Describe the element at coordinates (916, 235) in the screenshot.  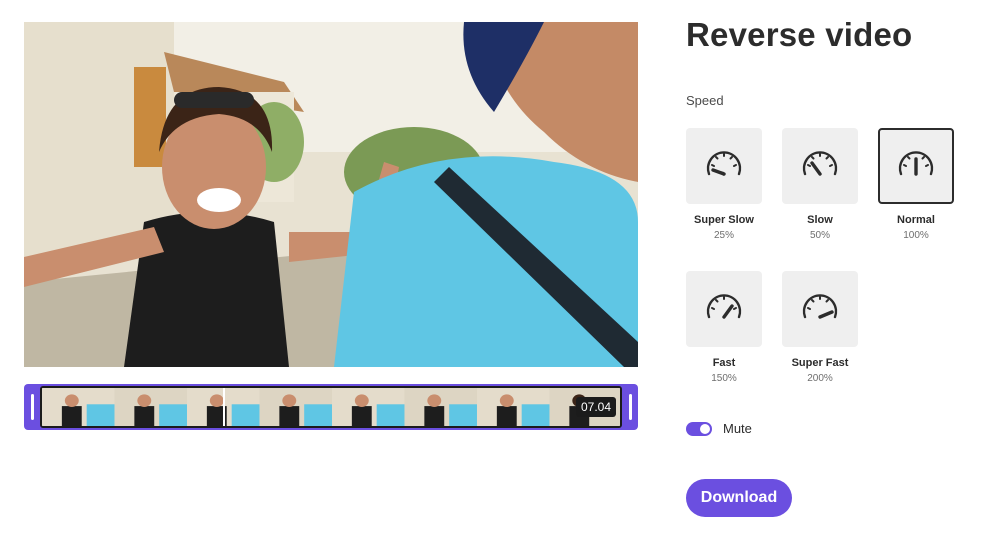
I see `speed-option-percent: 100%` at that location.